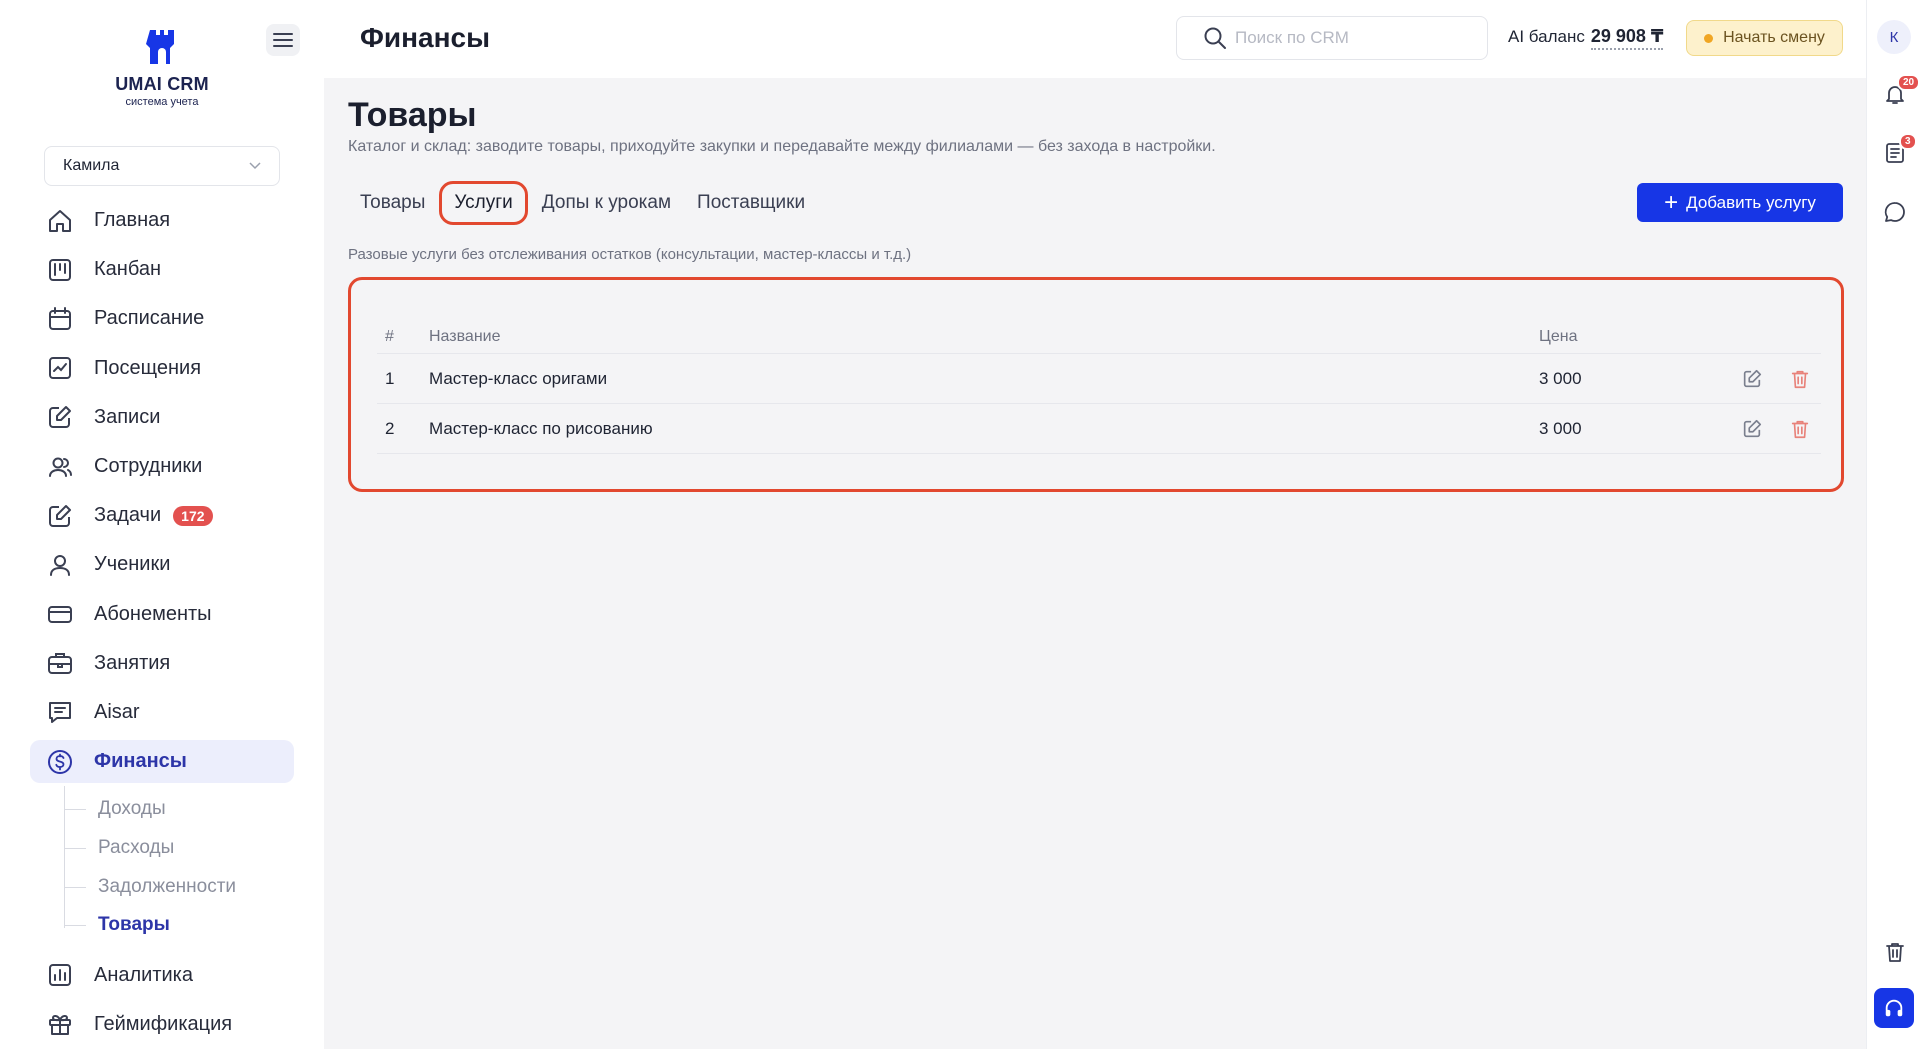  What do you see at coordinates (1558, 336) in the screenshot?
I see `column-header-price: Цена` at bounding box center [1558, 336].